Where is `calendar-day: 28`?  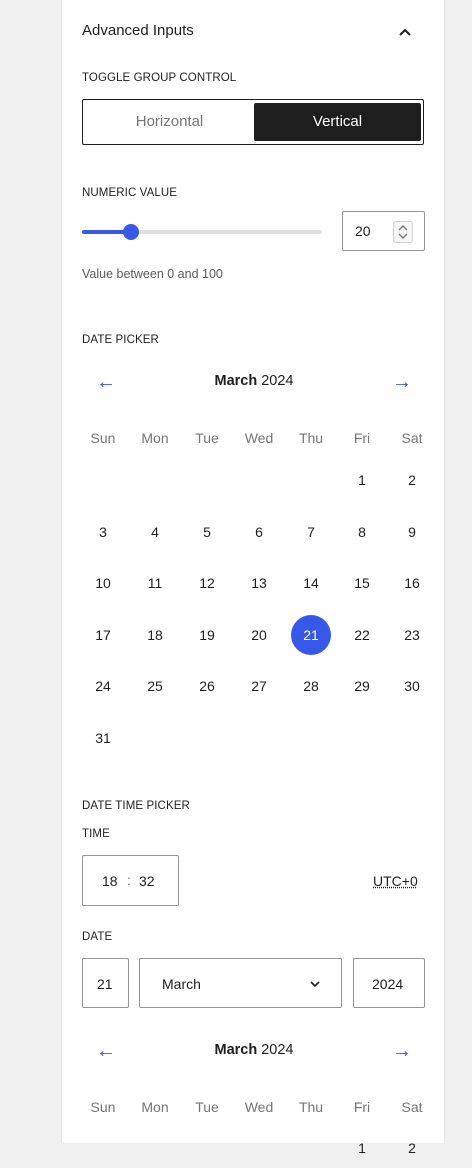
calendar-day: 28 is located at coordinates (311, 686).